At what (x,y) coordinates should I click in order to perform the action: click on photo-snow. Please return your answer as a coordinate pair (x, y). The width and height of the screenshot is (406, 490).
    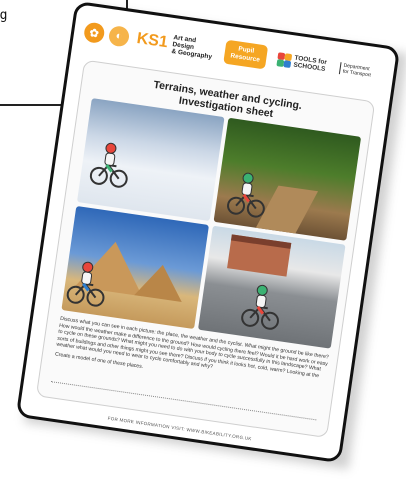
    Looking at the image, I should click on (150, 160).